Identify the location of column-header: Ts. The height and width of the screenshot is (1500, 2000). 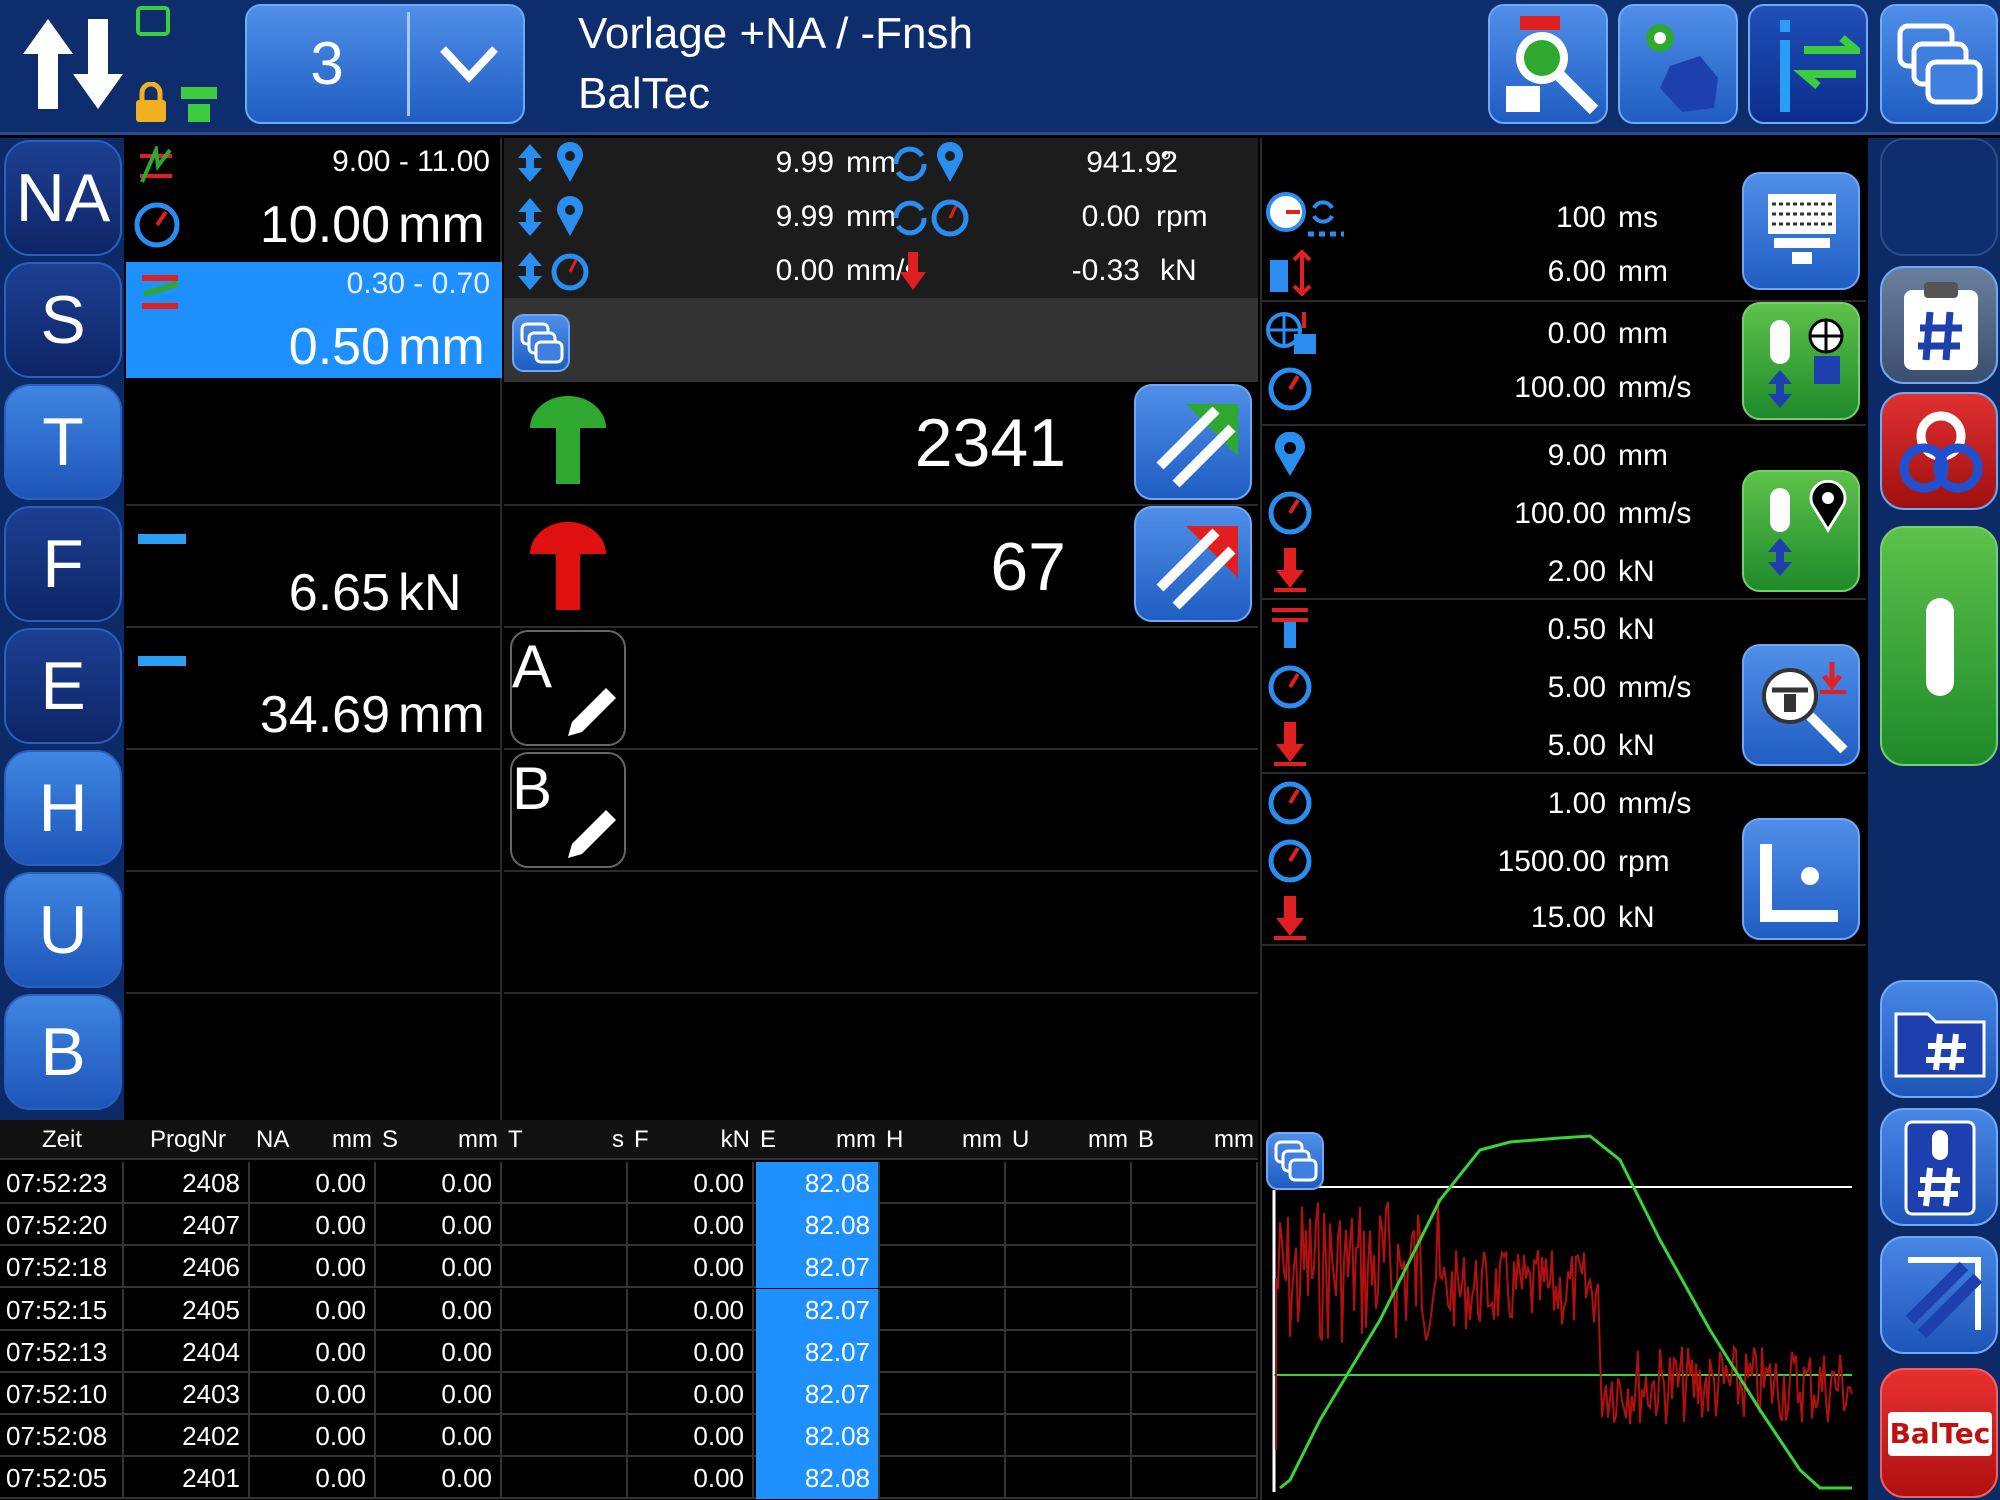
(566, 1140).